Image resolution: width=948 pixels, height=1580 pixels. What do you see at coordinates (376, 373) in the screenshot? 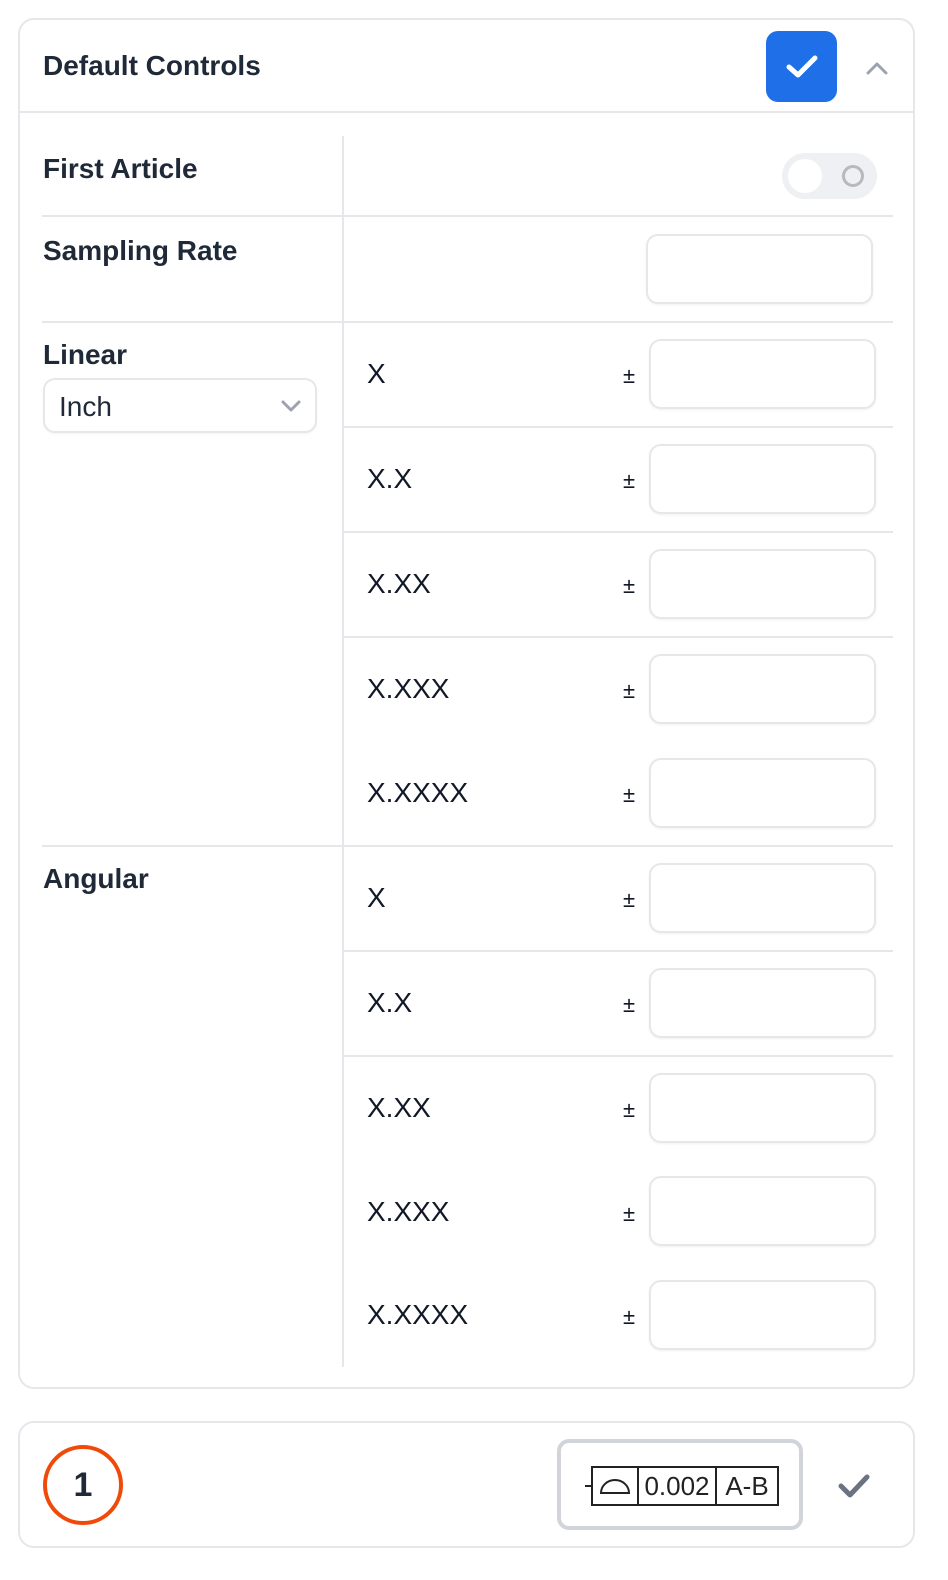
I see `linear-format-label: X` at bounding box center [376, 373].